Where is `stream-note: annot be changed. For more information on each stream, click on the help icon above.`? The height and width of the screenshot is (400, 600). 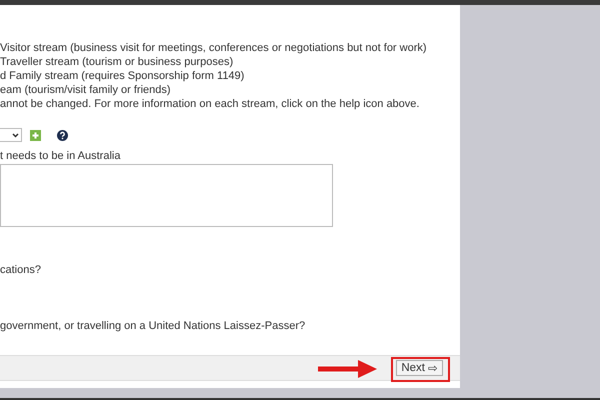 stream-note: annot be changed. For more information on each stream, click on the help icon above. is located at coordinates (210, 104).